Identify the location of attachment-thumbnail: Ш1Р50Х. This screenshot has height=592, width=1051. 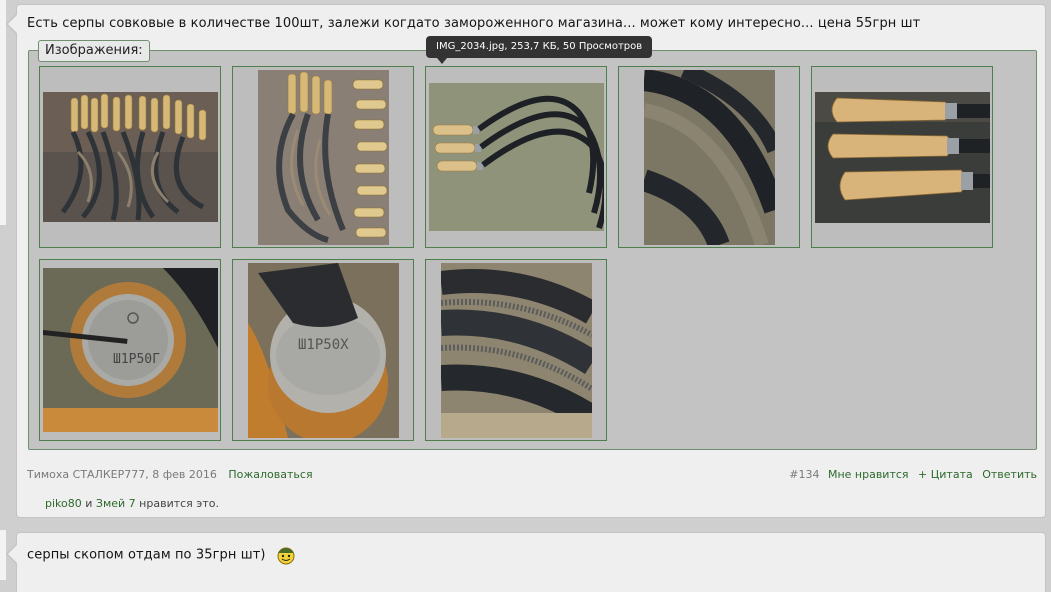
(323, 350).